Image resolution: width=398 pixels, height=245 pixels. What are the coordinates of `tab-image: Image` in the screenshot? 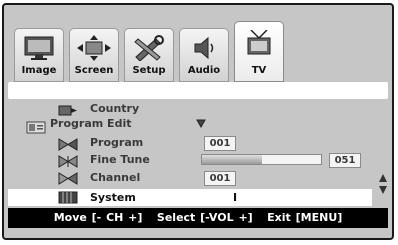 It's located at (39, 55).